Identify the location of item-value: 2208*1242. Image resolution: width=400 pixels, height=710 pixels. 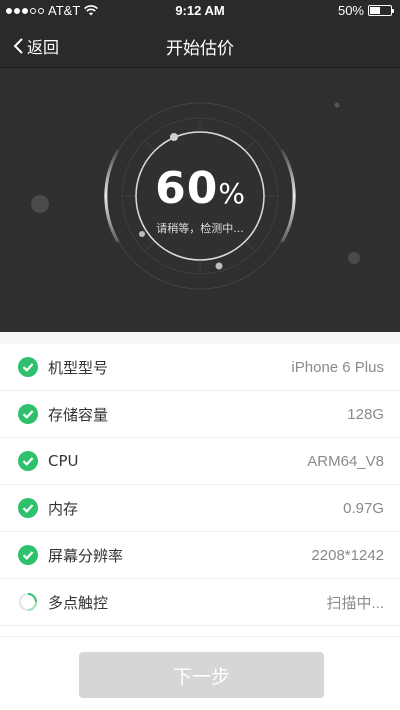
(347, 555).